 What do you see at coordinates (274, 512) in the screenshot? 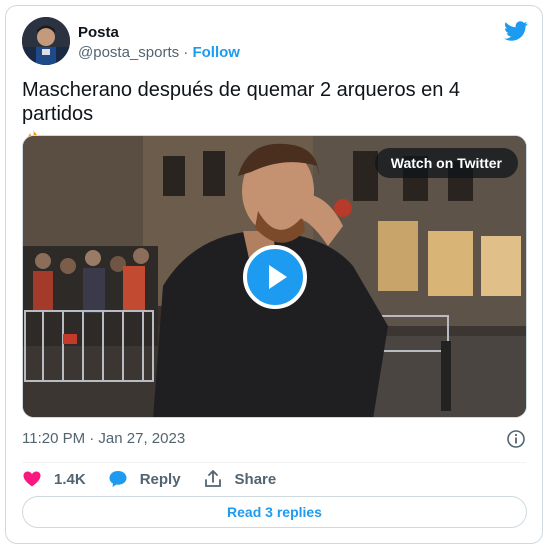
I see `read-replies-button: Read 3 replies` at bounding box center [274, 512].